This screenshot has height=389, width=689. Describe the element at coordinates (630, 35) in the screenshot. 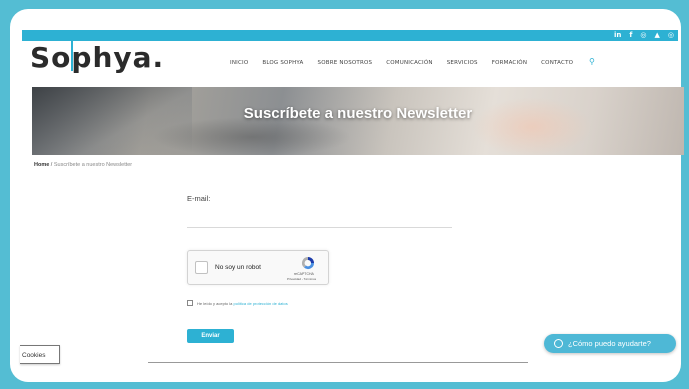

I see `facebook-icon: f` at that location.